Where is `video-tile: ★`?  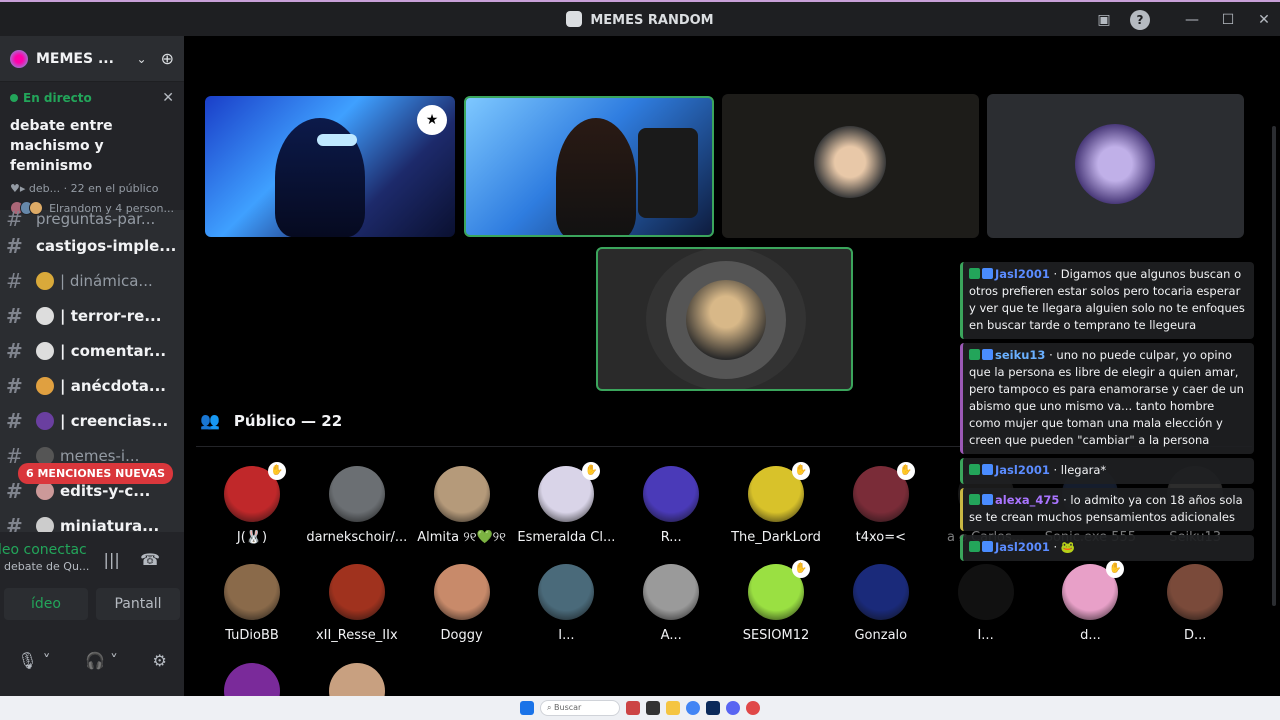 video-tile: ★ is located at coordinates (330, 166).